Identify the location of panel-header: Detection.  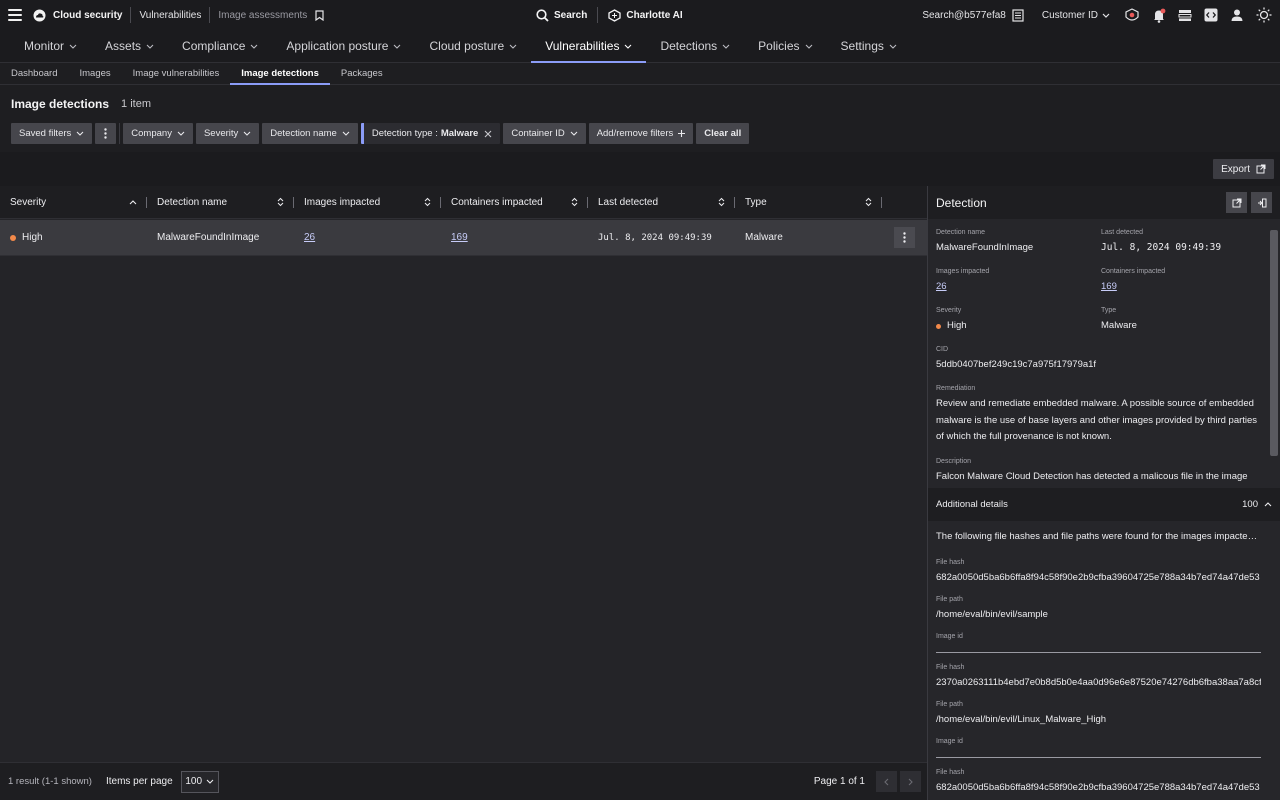
(1104, 202).